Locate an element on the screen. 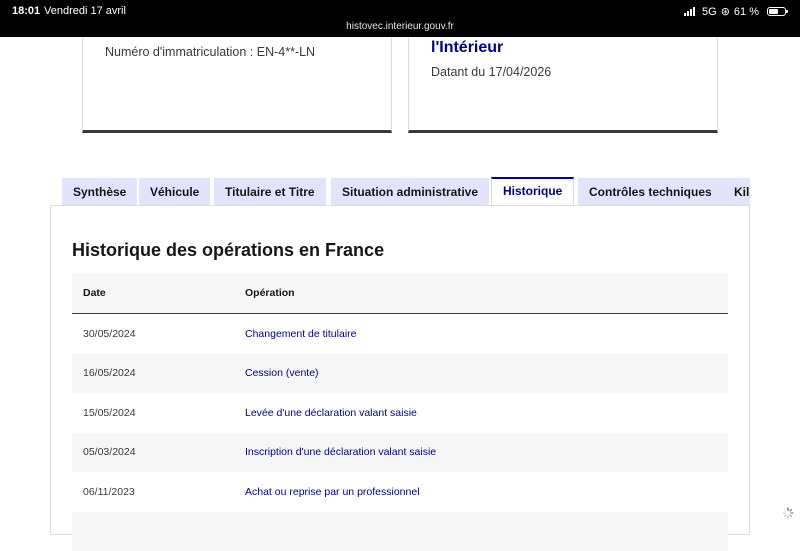 This screenshot has height=551, width=800. tab-controles-techniques: Contrôles techniques is located at coordinates (650, 192).